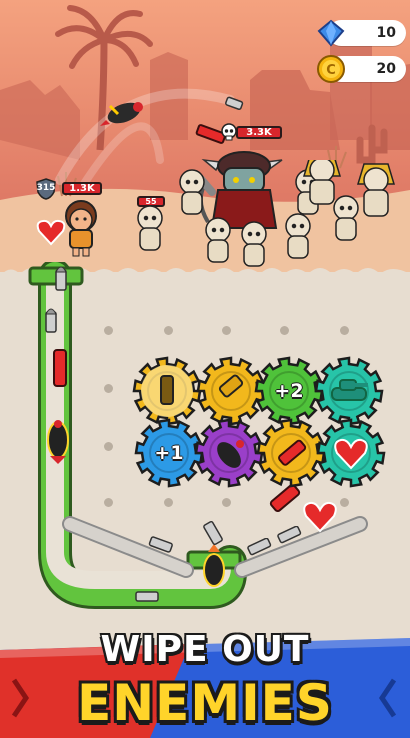 This screenshot has height=738, width=410. Describe the element at coordinates (386, 69) in the screenshot. I see `coin-amount: 20` at that location.